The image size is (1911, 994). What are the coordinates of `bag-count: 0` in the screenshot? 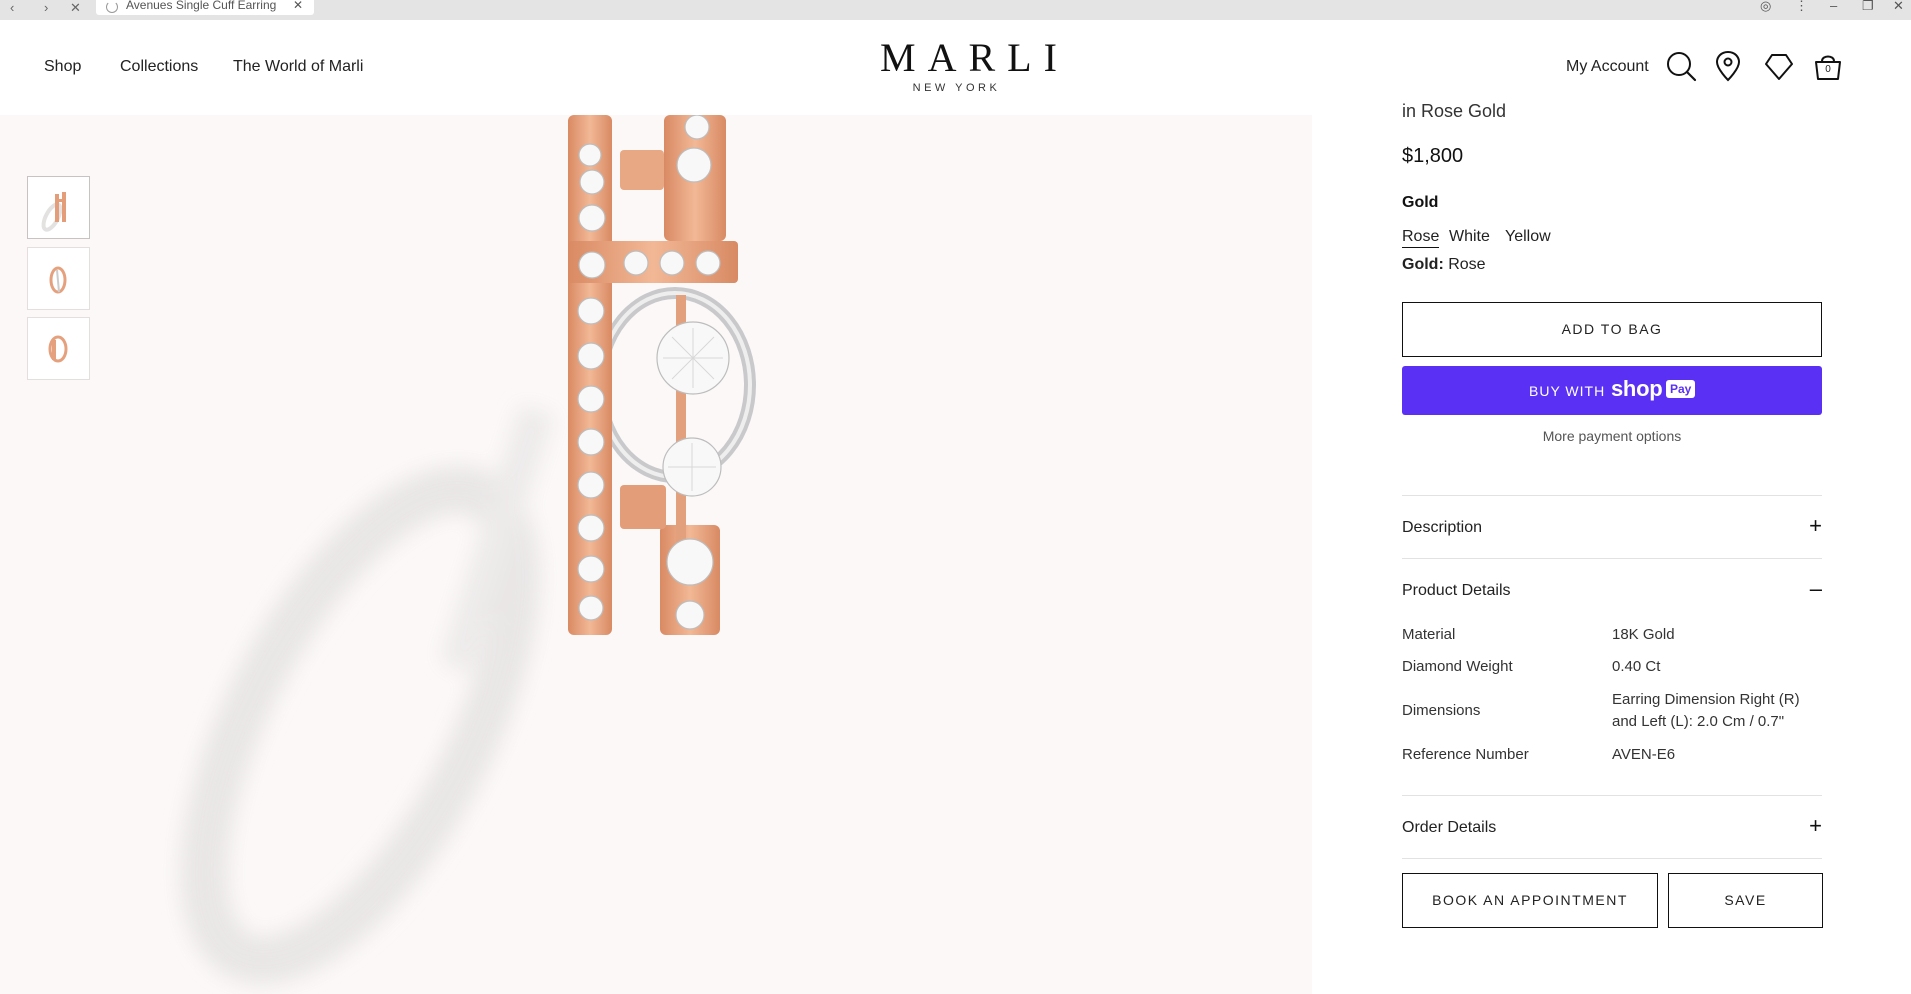 It's located at (1828, 69).